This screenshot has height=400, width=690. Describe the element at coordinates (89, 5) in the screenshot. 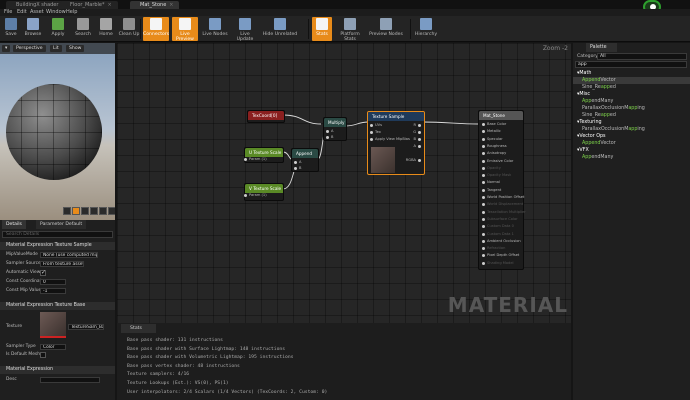

I see `window-tab: Floor_Marble* ×` at that location.